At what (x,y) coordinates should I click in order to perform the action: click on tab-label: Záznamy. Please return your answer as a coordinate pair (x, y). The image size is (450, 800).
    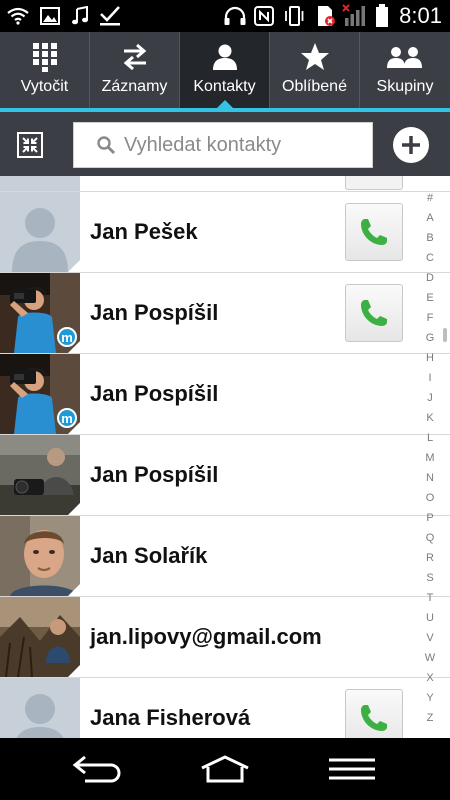
    Looking at the image, I should click on (134, 86).